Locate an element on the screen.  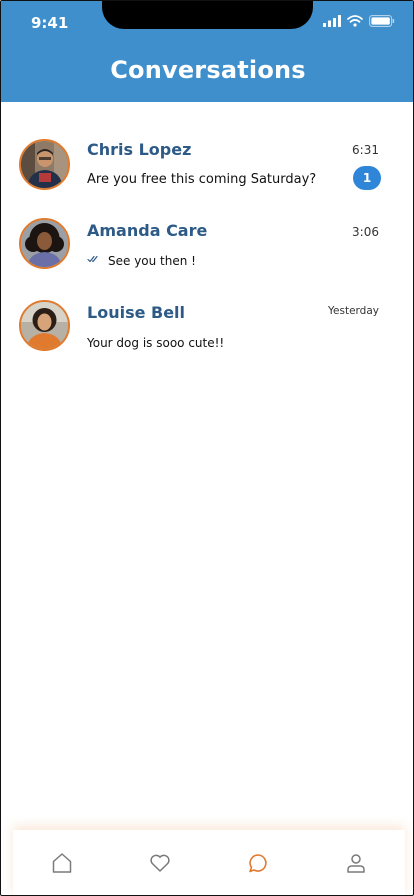
home-icon is located at coordinates (62, 862).